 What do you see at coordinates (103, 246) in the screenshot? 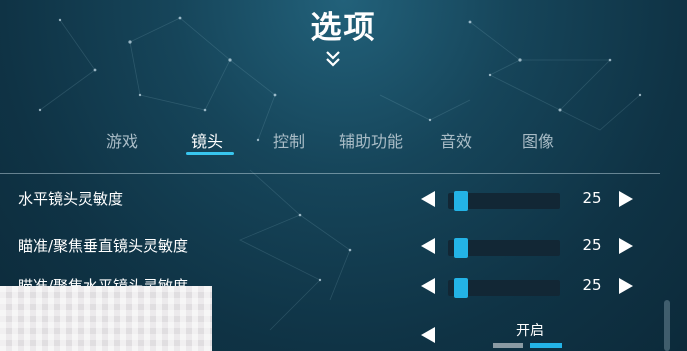
I see `setting-label: 瞄准/聚焦垂直镜头灵敏度` at bounding box center [103, 246].